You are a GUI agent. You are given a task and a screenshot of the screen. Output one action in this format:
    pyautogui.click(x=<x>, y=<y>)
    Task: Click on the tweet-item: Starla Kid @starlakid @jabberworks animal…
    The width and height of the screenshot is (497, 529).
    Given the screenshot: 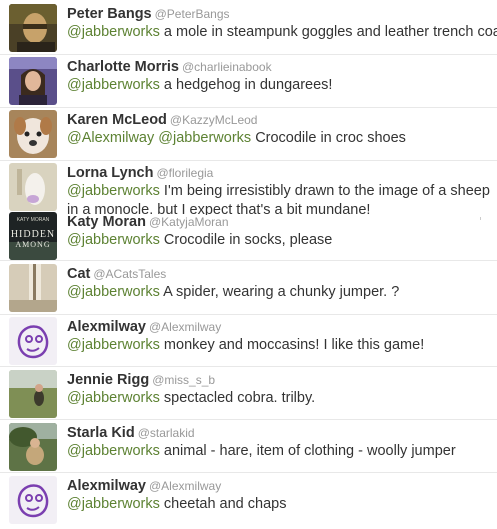 What is the action you would take?
    pyautogui.click(x=248, y=449)
    